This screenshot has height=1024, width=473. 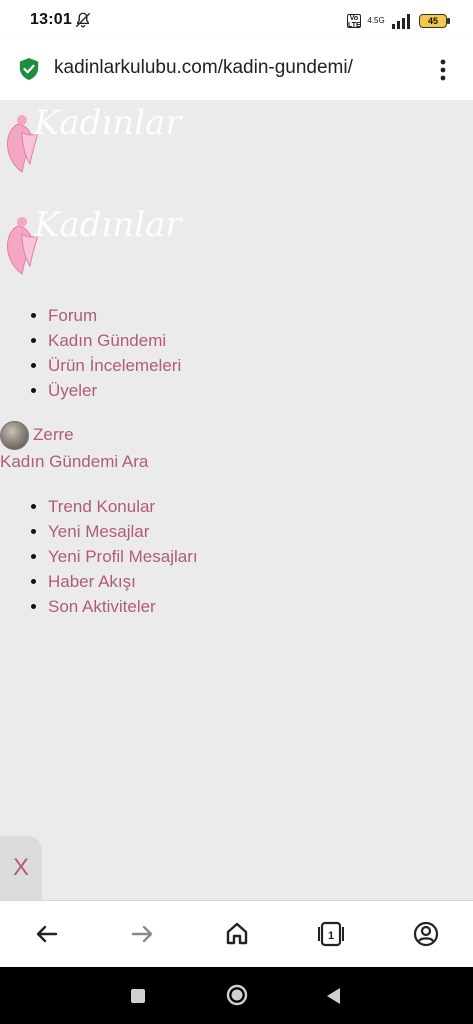 I want to click on status-bar: 13:01 Vo LTE 4.5G 45, so click(x=236, y=20).